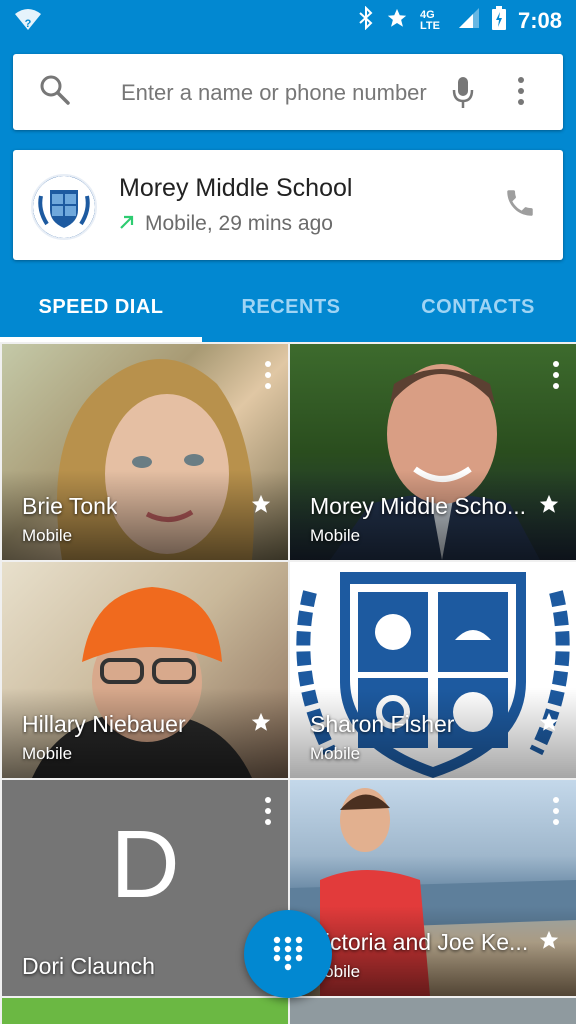 The height and width of the screenshot is (1024, 576). I want to click on speed-dial-tile: Sharon Fisher Mobile, so click(433, 670).